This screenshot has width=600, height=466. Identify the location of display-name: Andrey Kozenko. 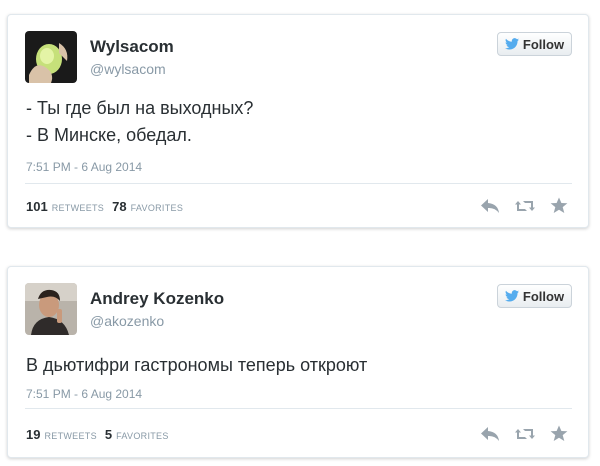
(157, 299).